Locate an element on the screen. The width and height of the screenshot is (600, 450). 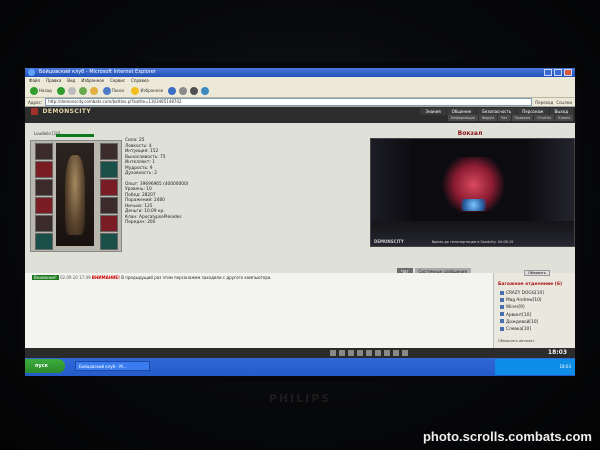
ie-icon is located at coordinates (31, 72).